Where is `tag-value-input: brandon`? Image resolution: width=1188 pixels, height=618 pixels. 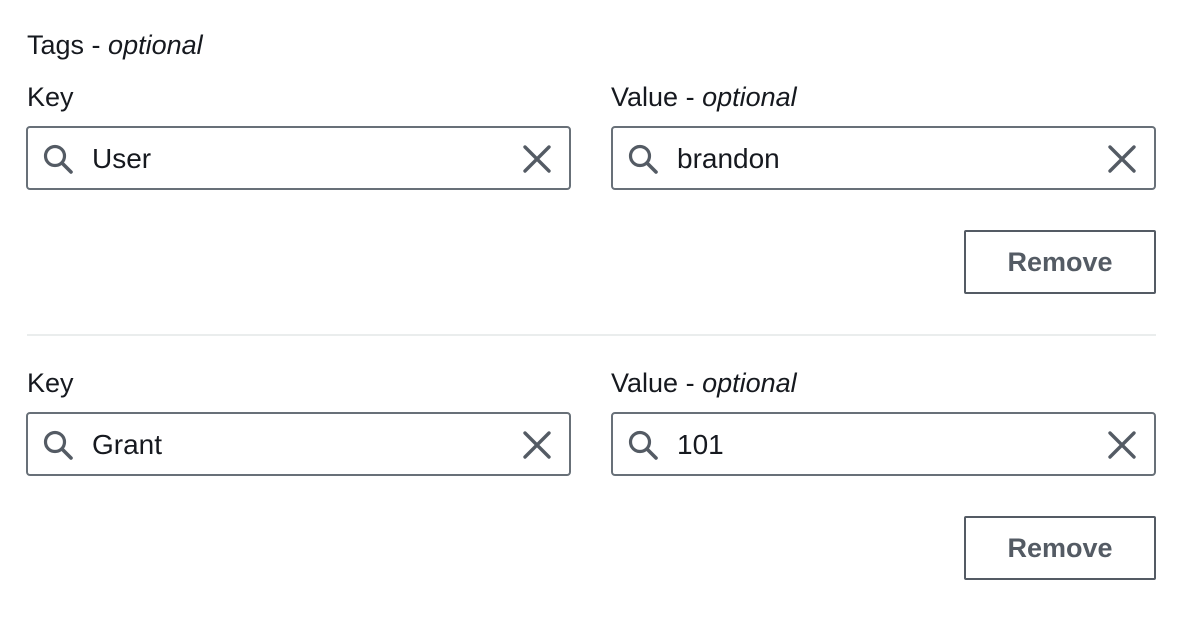
tag-value-input: brandon is located at coordinates (883, 158).